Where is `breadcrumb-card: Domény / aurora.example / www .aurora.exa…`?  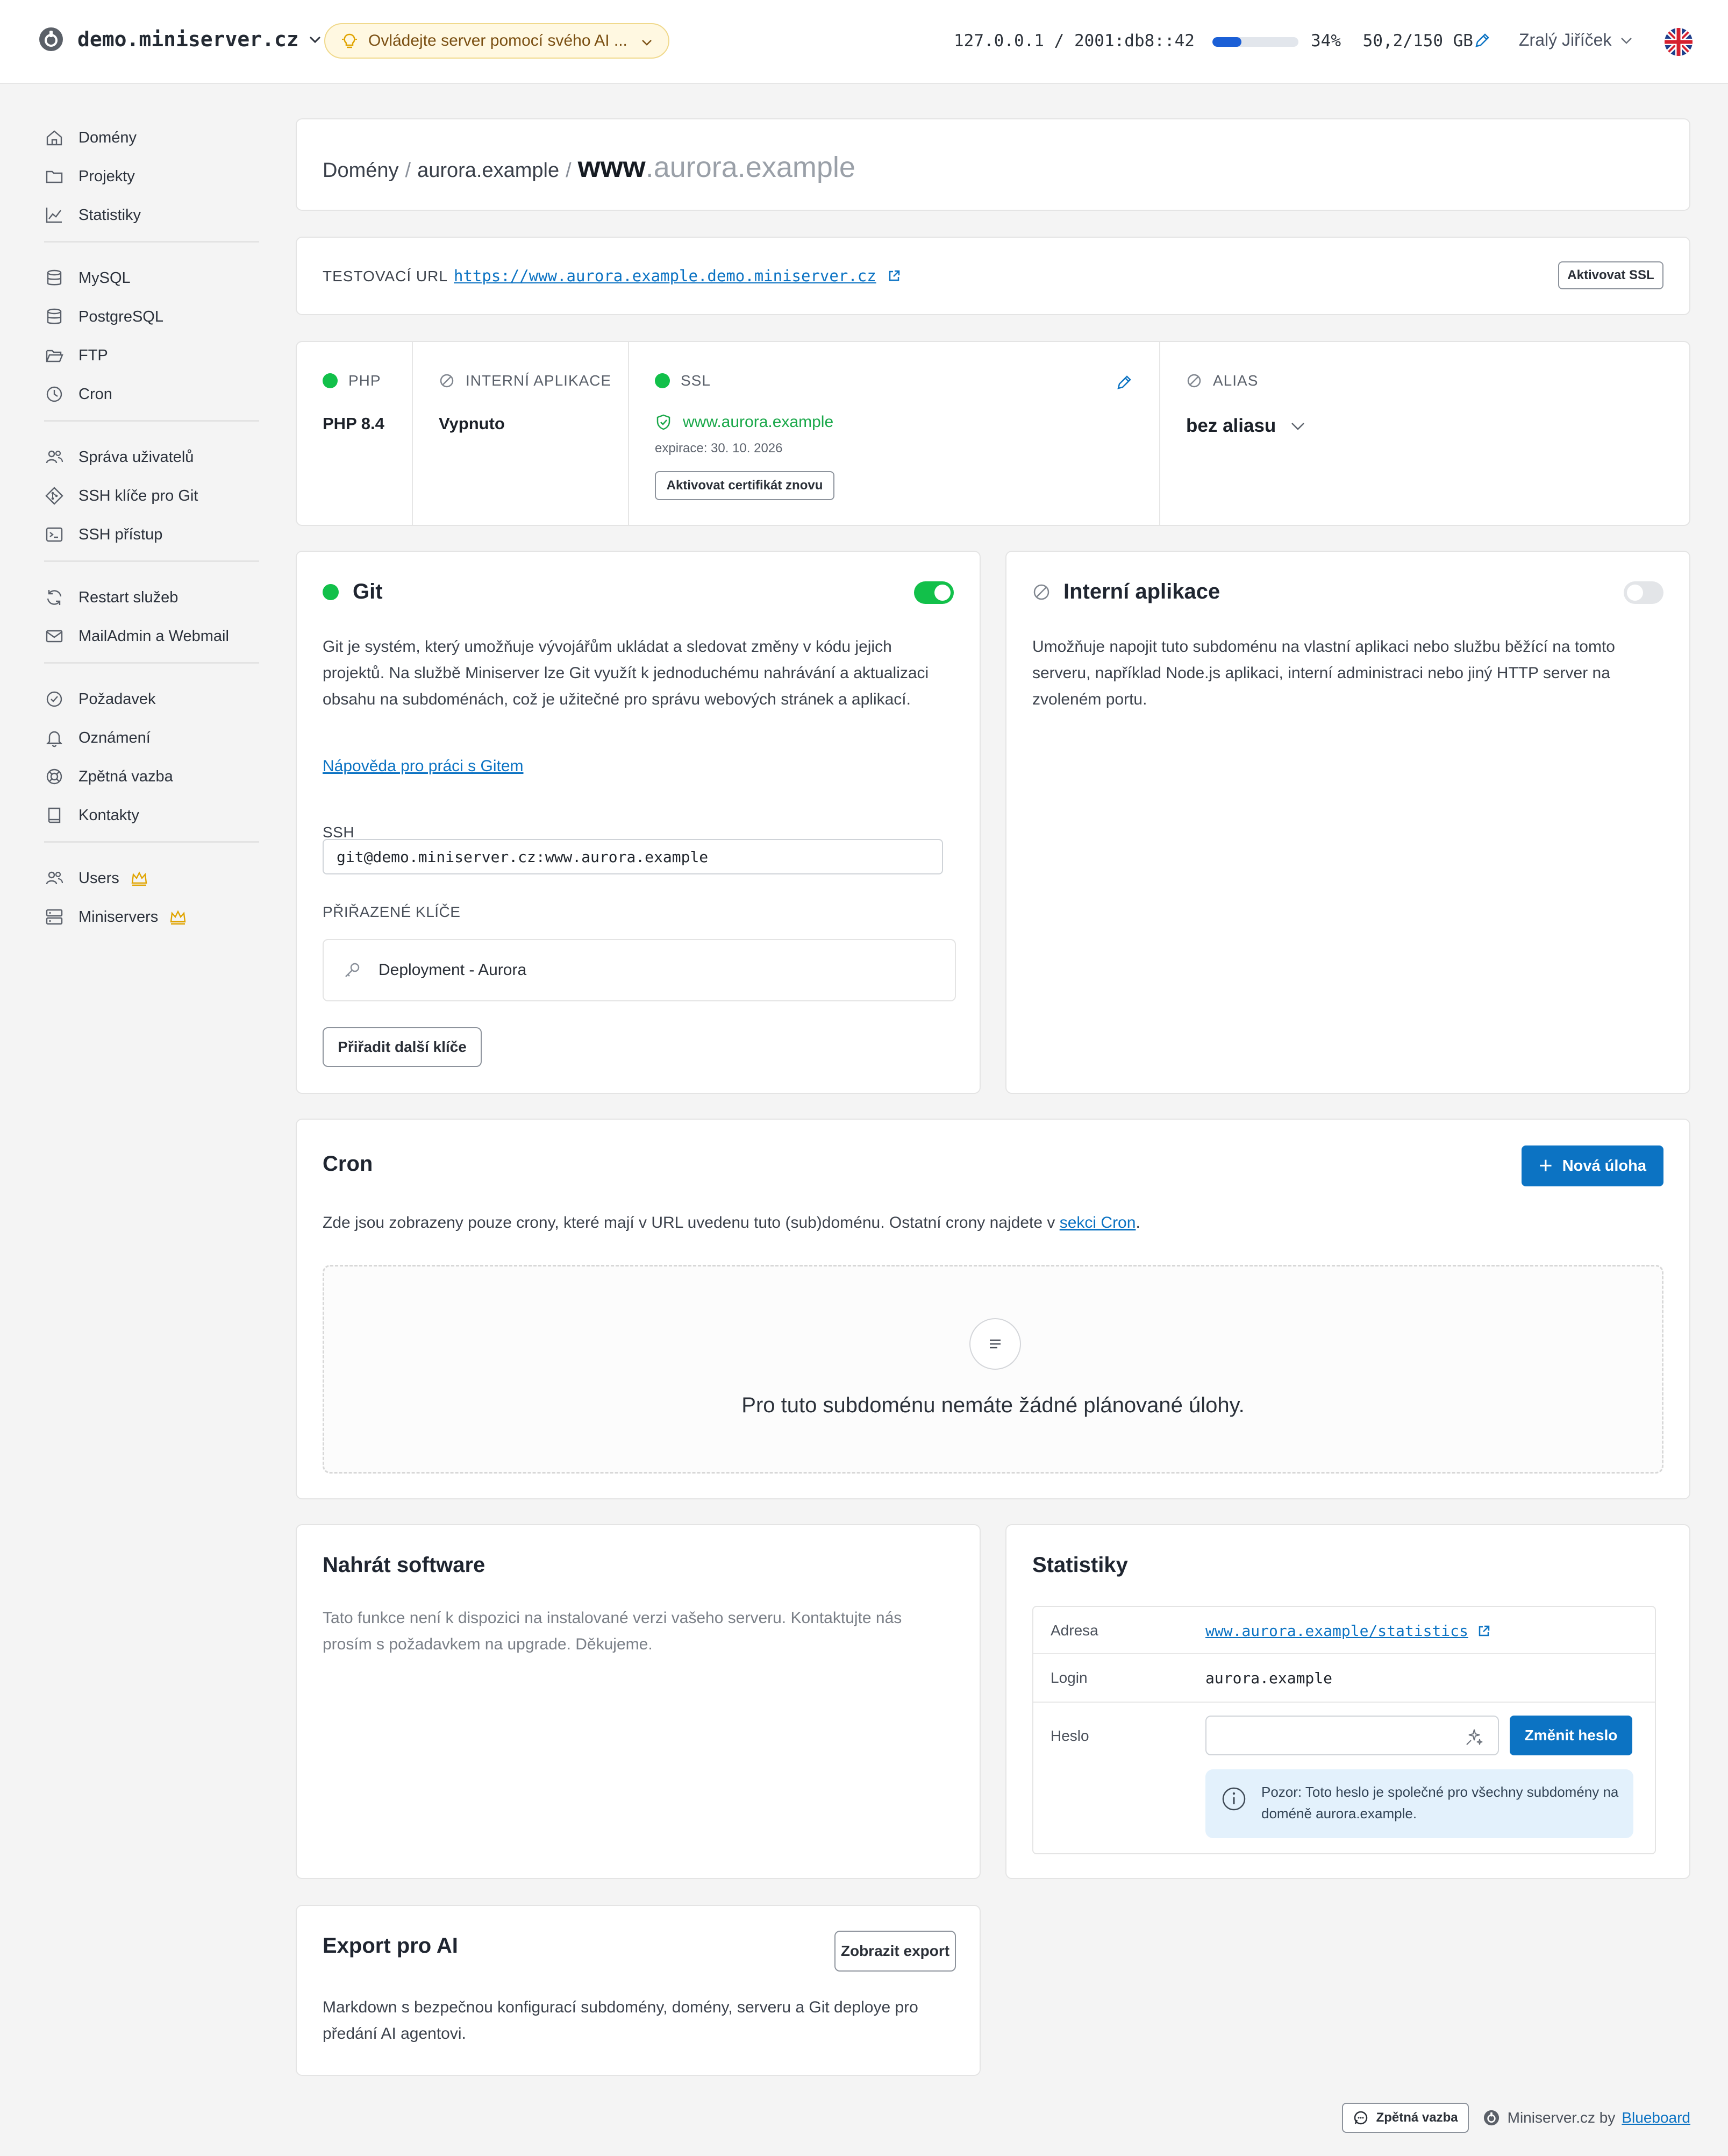
breadcrumb-card: Domény / aurora.example / www .aurora.exa… is located at coordinates (993, 164).